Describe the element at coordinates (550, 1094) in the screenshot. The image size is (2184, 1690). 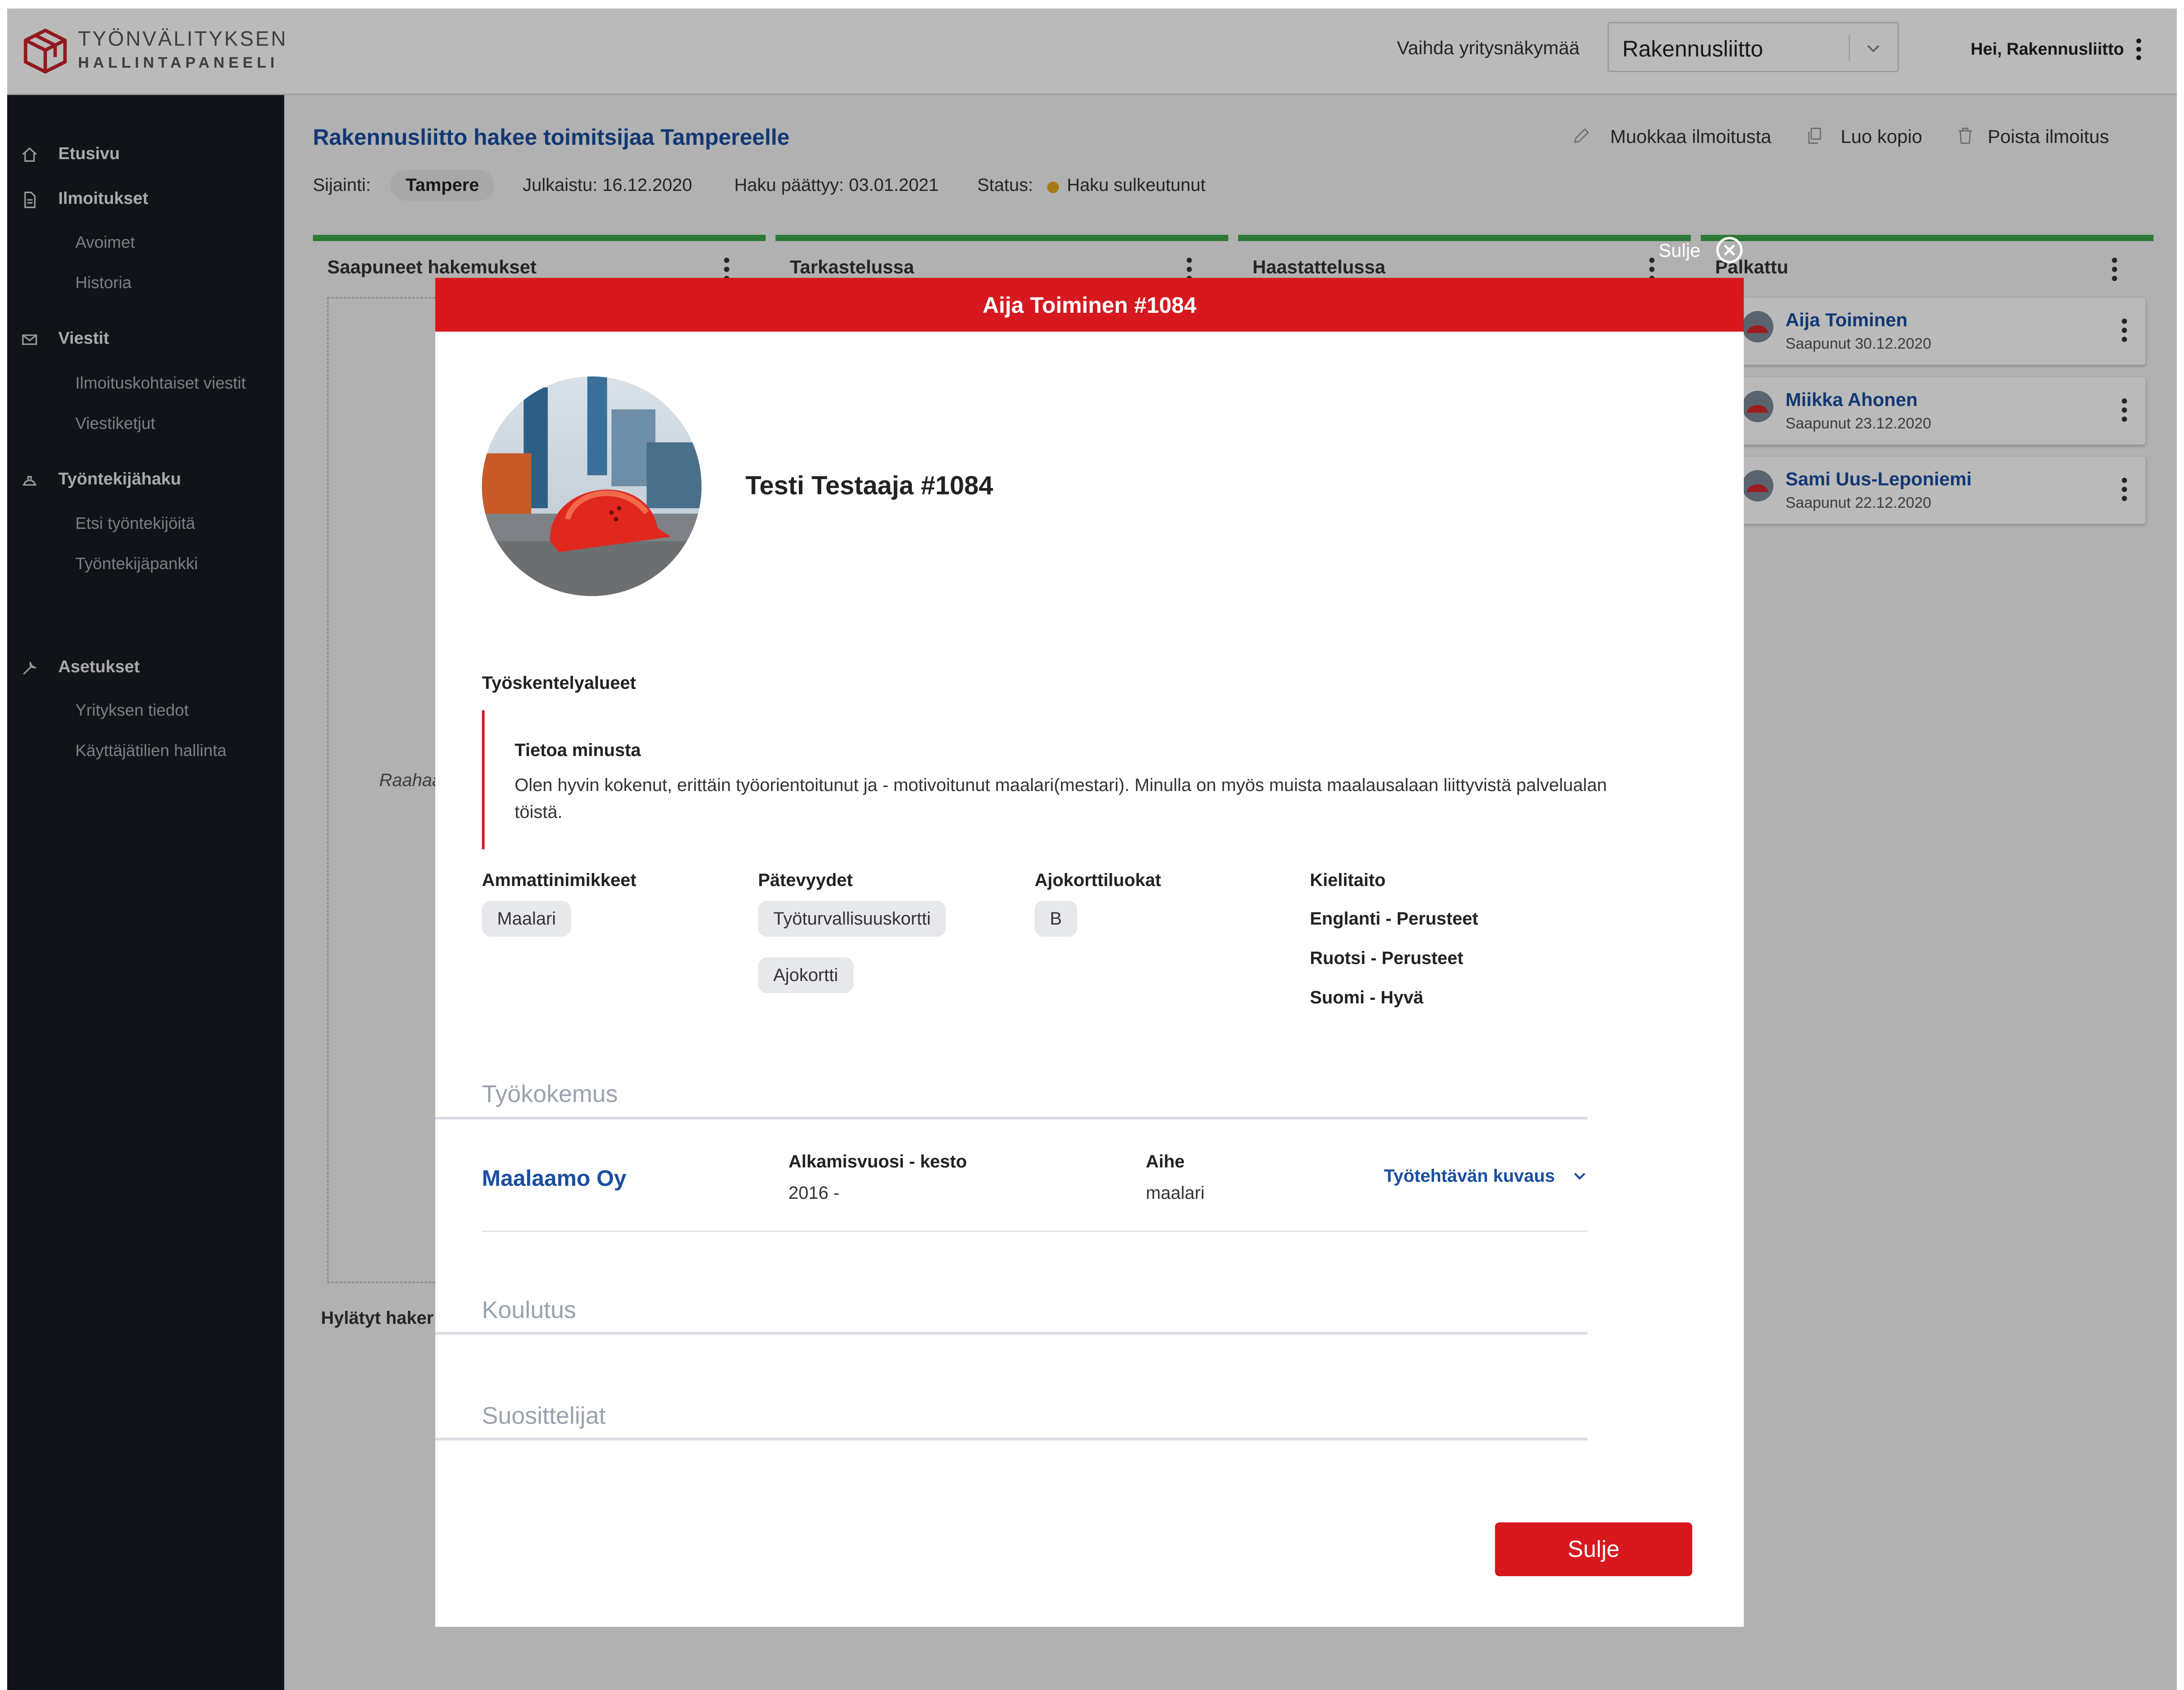
I see `experience-section-title: Työkokemus` at that location.